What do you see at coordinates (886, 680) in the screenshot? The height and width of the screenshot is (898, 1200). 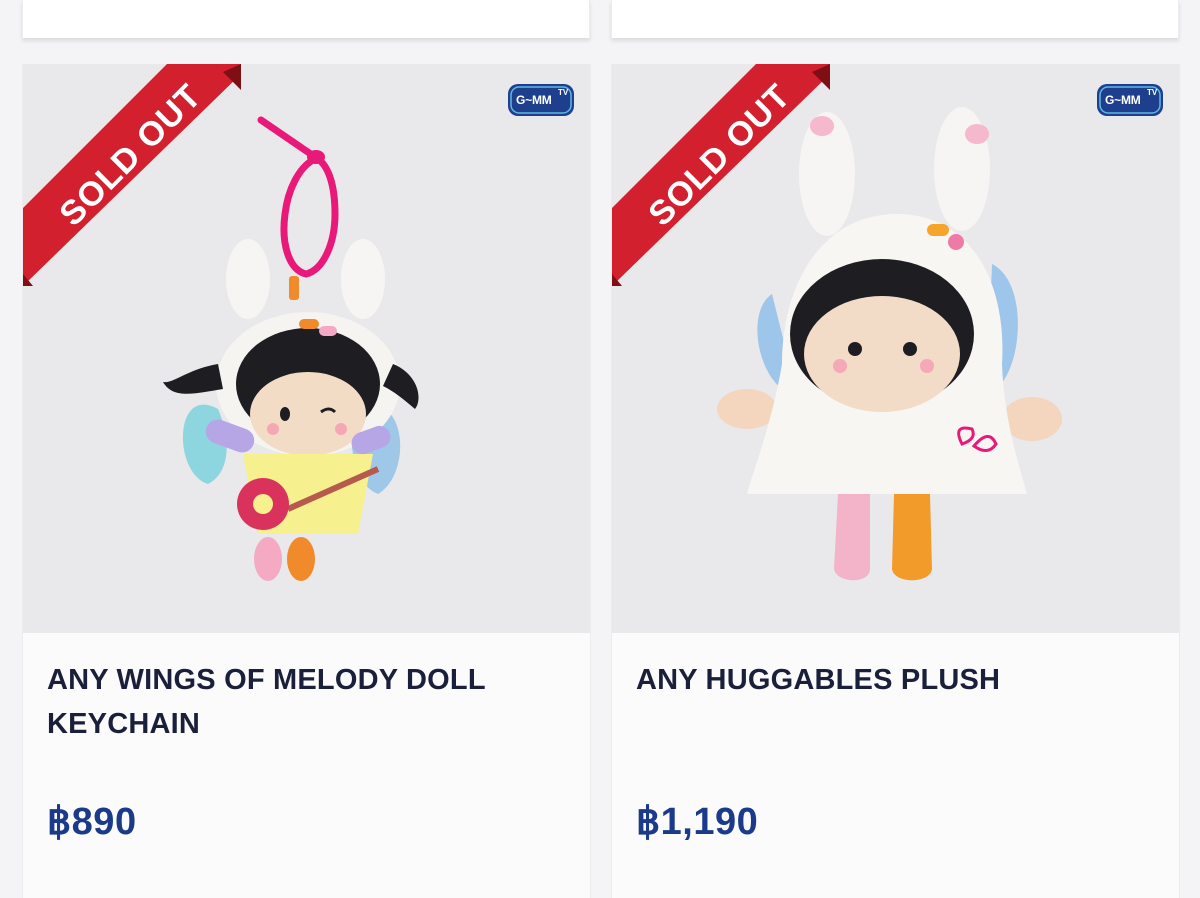 I see `product-title: ANY HUGGABLES PLUSH` at bounding box center [886, 680].